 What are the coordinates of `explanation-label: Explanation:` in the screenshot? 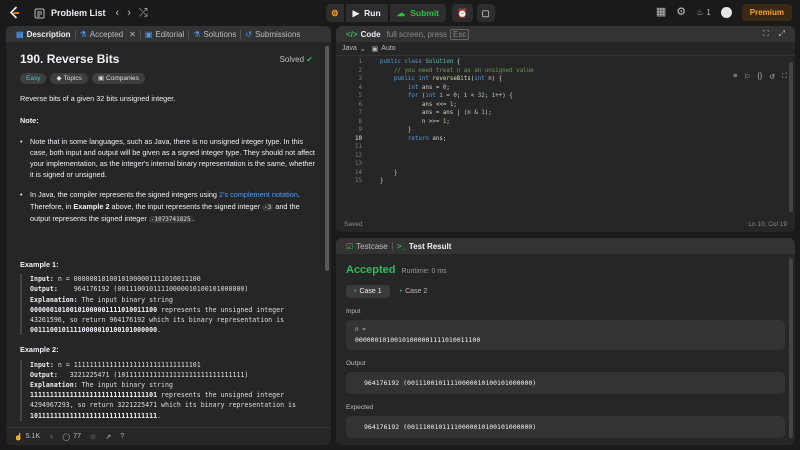 It's located at (54, 385).